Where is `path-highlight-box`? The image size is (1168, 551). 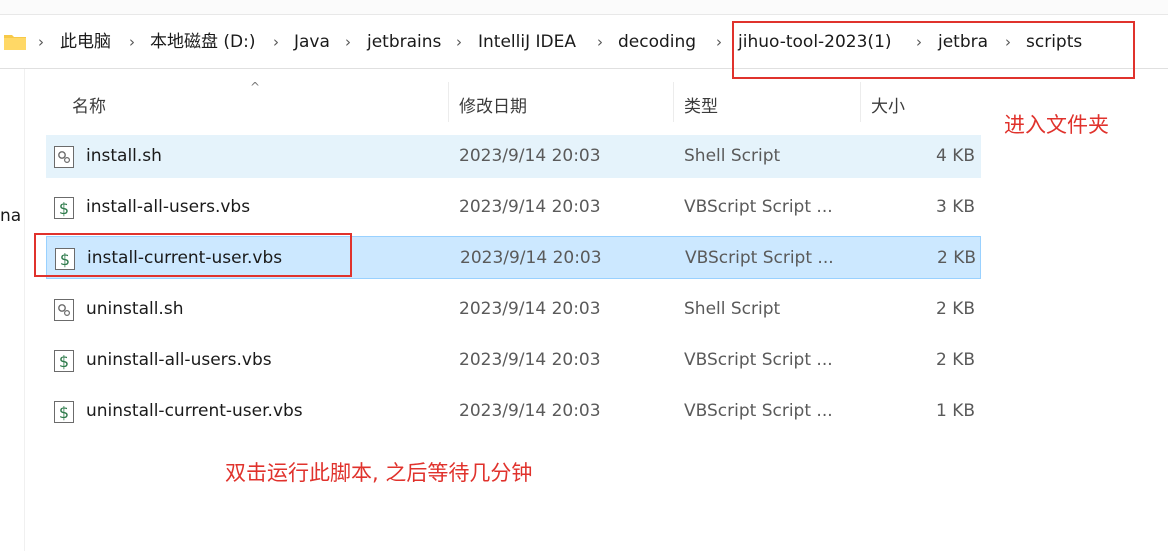 path-highlight-box is located at coordinates (933, 50).